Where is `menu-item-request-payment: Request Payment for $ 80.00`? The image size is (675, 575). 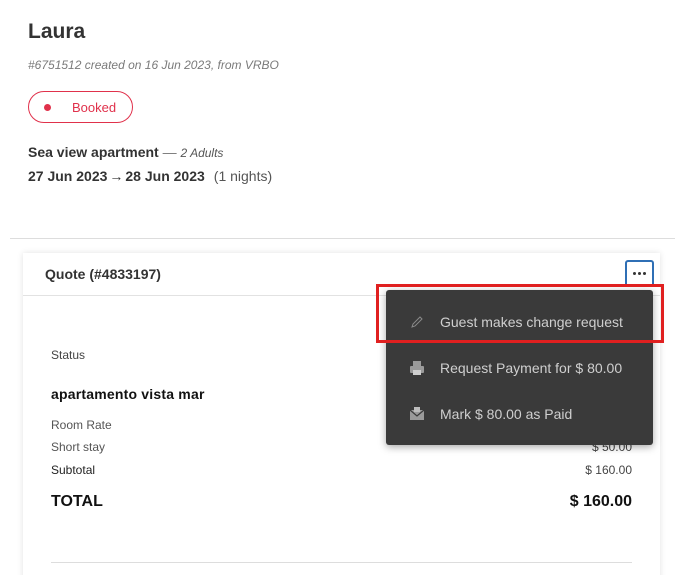 menu-item-request-payment: Request Payment for $ 80.00 is located at coordinates (519, 368).